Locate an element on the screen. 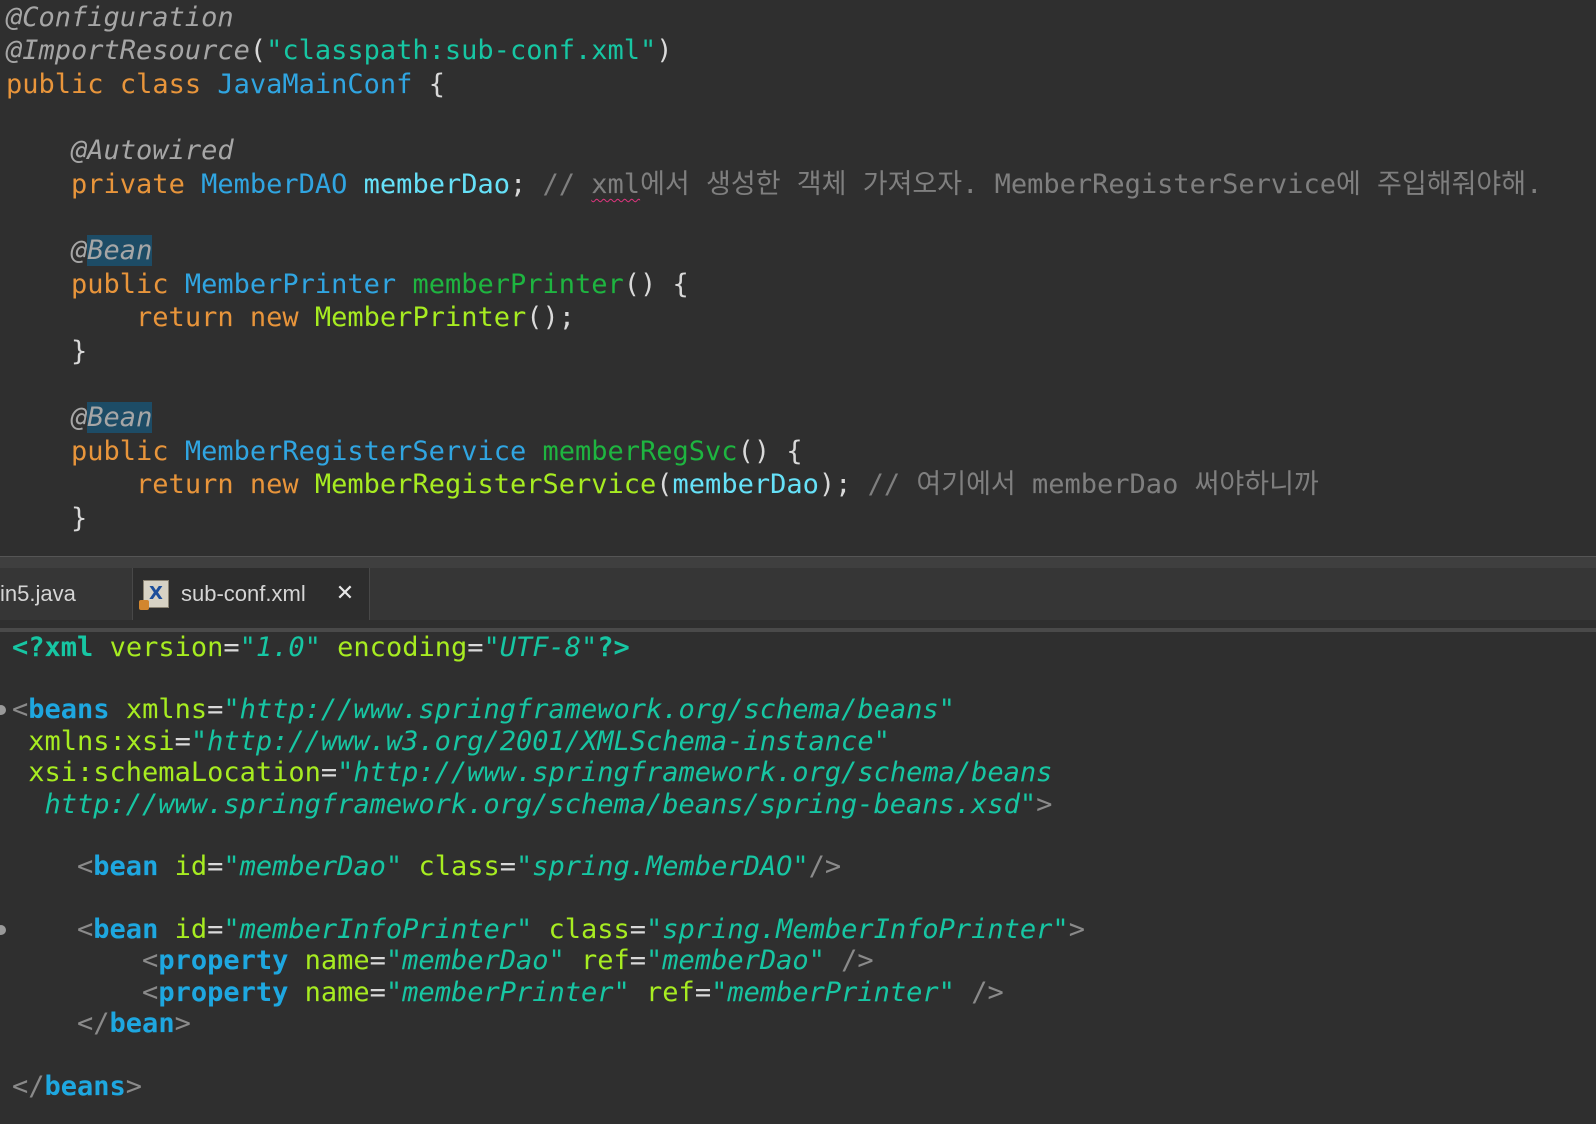 This screenshot has height=1124, width=1596. method-name: memberRegSvc is located at coordinates (640, 451).